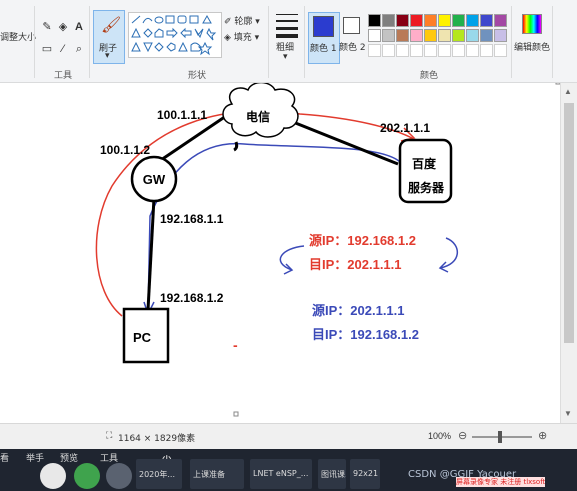 The height and width of the screenshot is (491, 577). What do you see at coordinates (63, 27) in the screenshot?
I see `fill-bucket-icon: ◈` at bounding box center [63, 27].